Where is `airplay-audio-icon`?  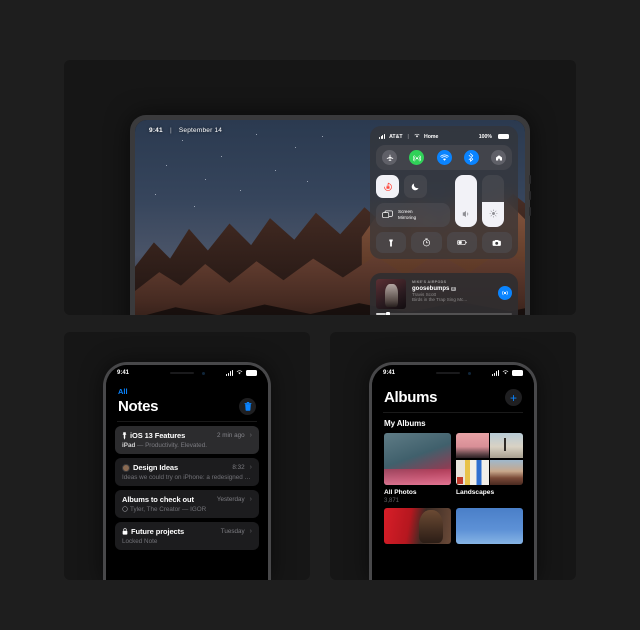 airplay-audio-icon is located at coordinates (505, 293).